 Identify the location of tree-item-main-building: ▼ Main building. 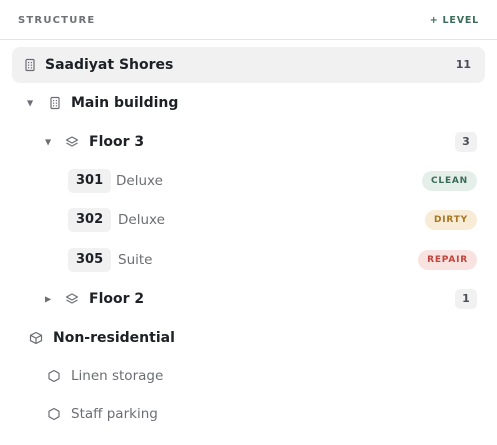
(248, 103).